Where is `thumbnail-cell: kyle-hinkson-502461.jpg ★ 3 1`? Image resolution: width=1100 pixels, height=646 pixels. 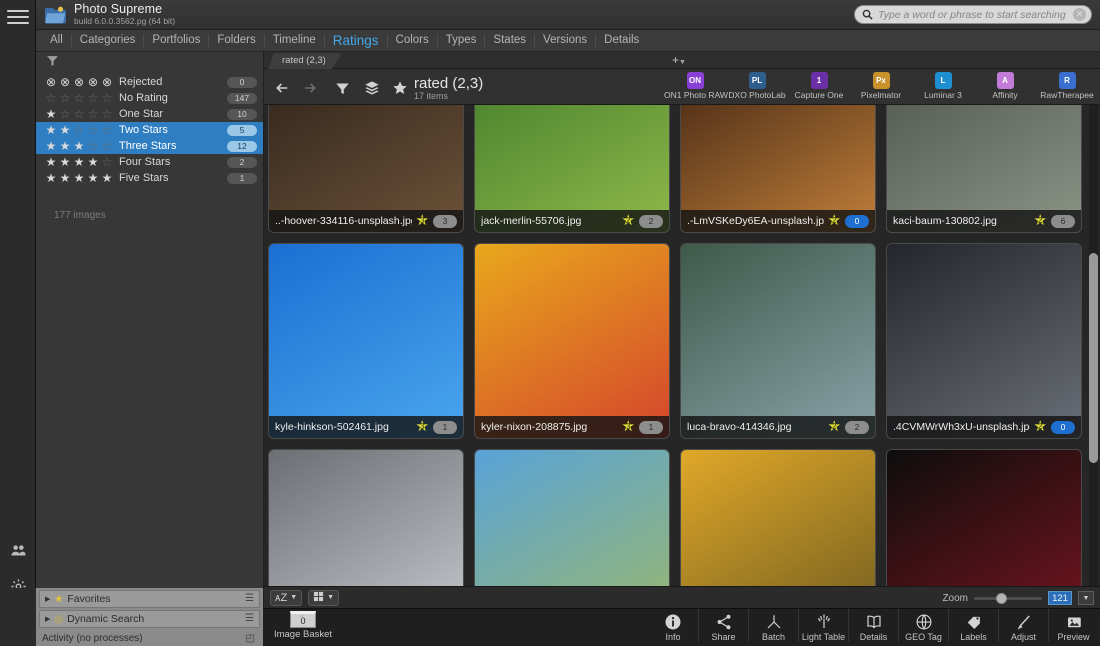
thumbnail-cell: kyle-hinkson-502461.jpg ★ 3 1 is located at coordinates (366, 341).